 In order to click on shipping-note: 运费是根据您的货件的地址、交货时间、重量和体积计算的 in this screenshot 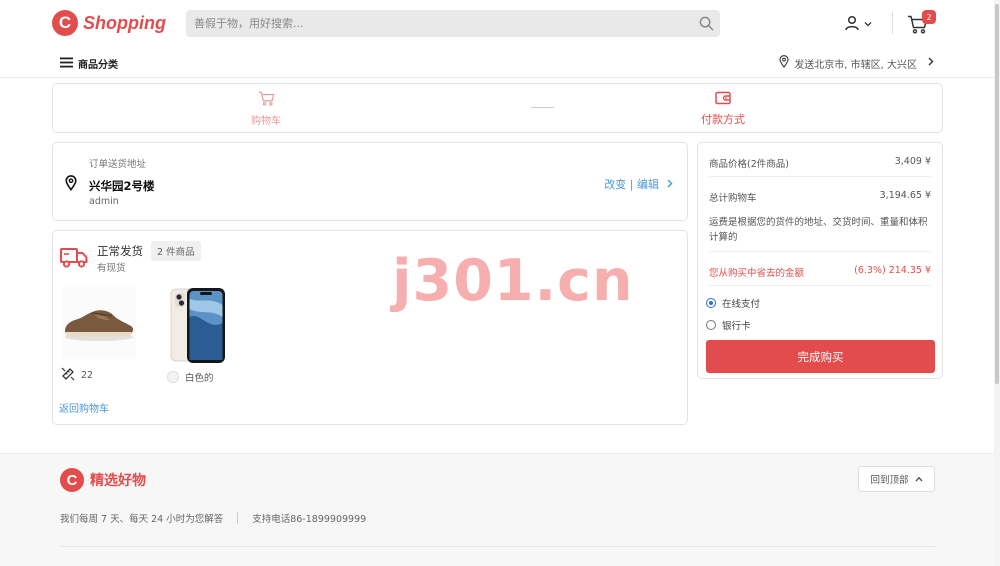, I will do `click(818, 230)`.